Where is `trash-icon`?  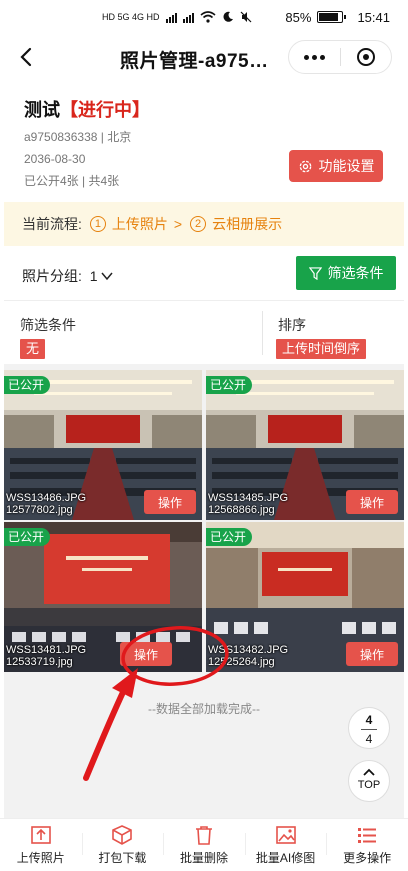
trash-icon is located at coordinates (203, 835).